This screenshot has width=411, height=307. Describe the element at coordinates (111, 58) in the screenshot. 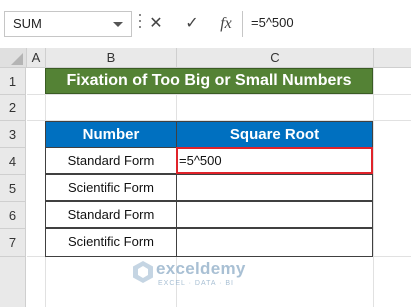

I see `column-header-b: B` at that location.